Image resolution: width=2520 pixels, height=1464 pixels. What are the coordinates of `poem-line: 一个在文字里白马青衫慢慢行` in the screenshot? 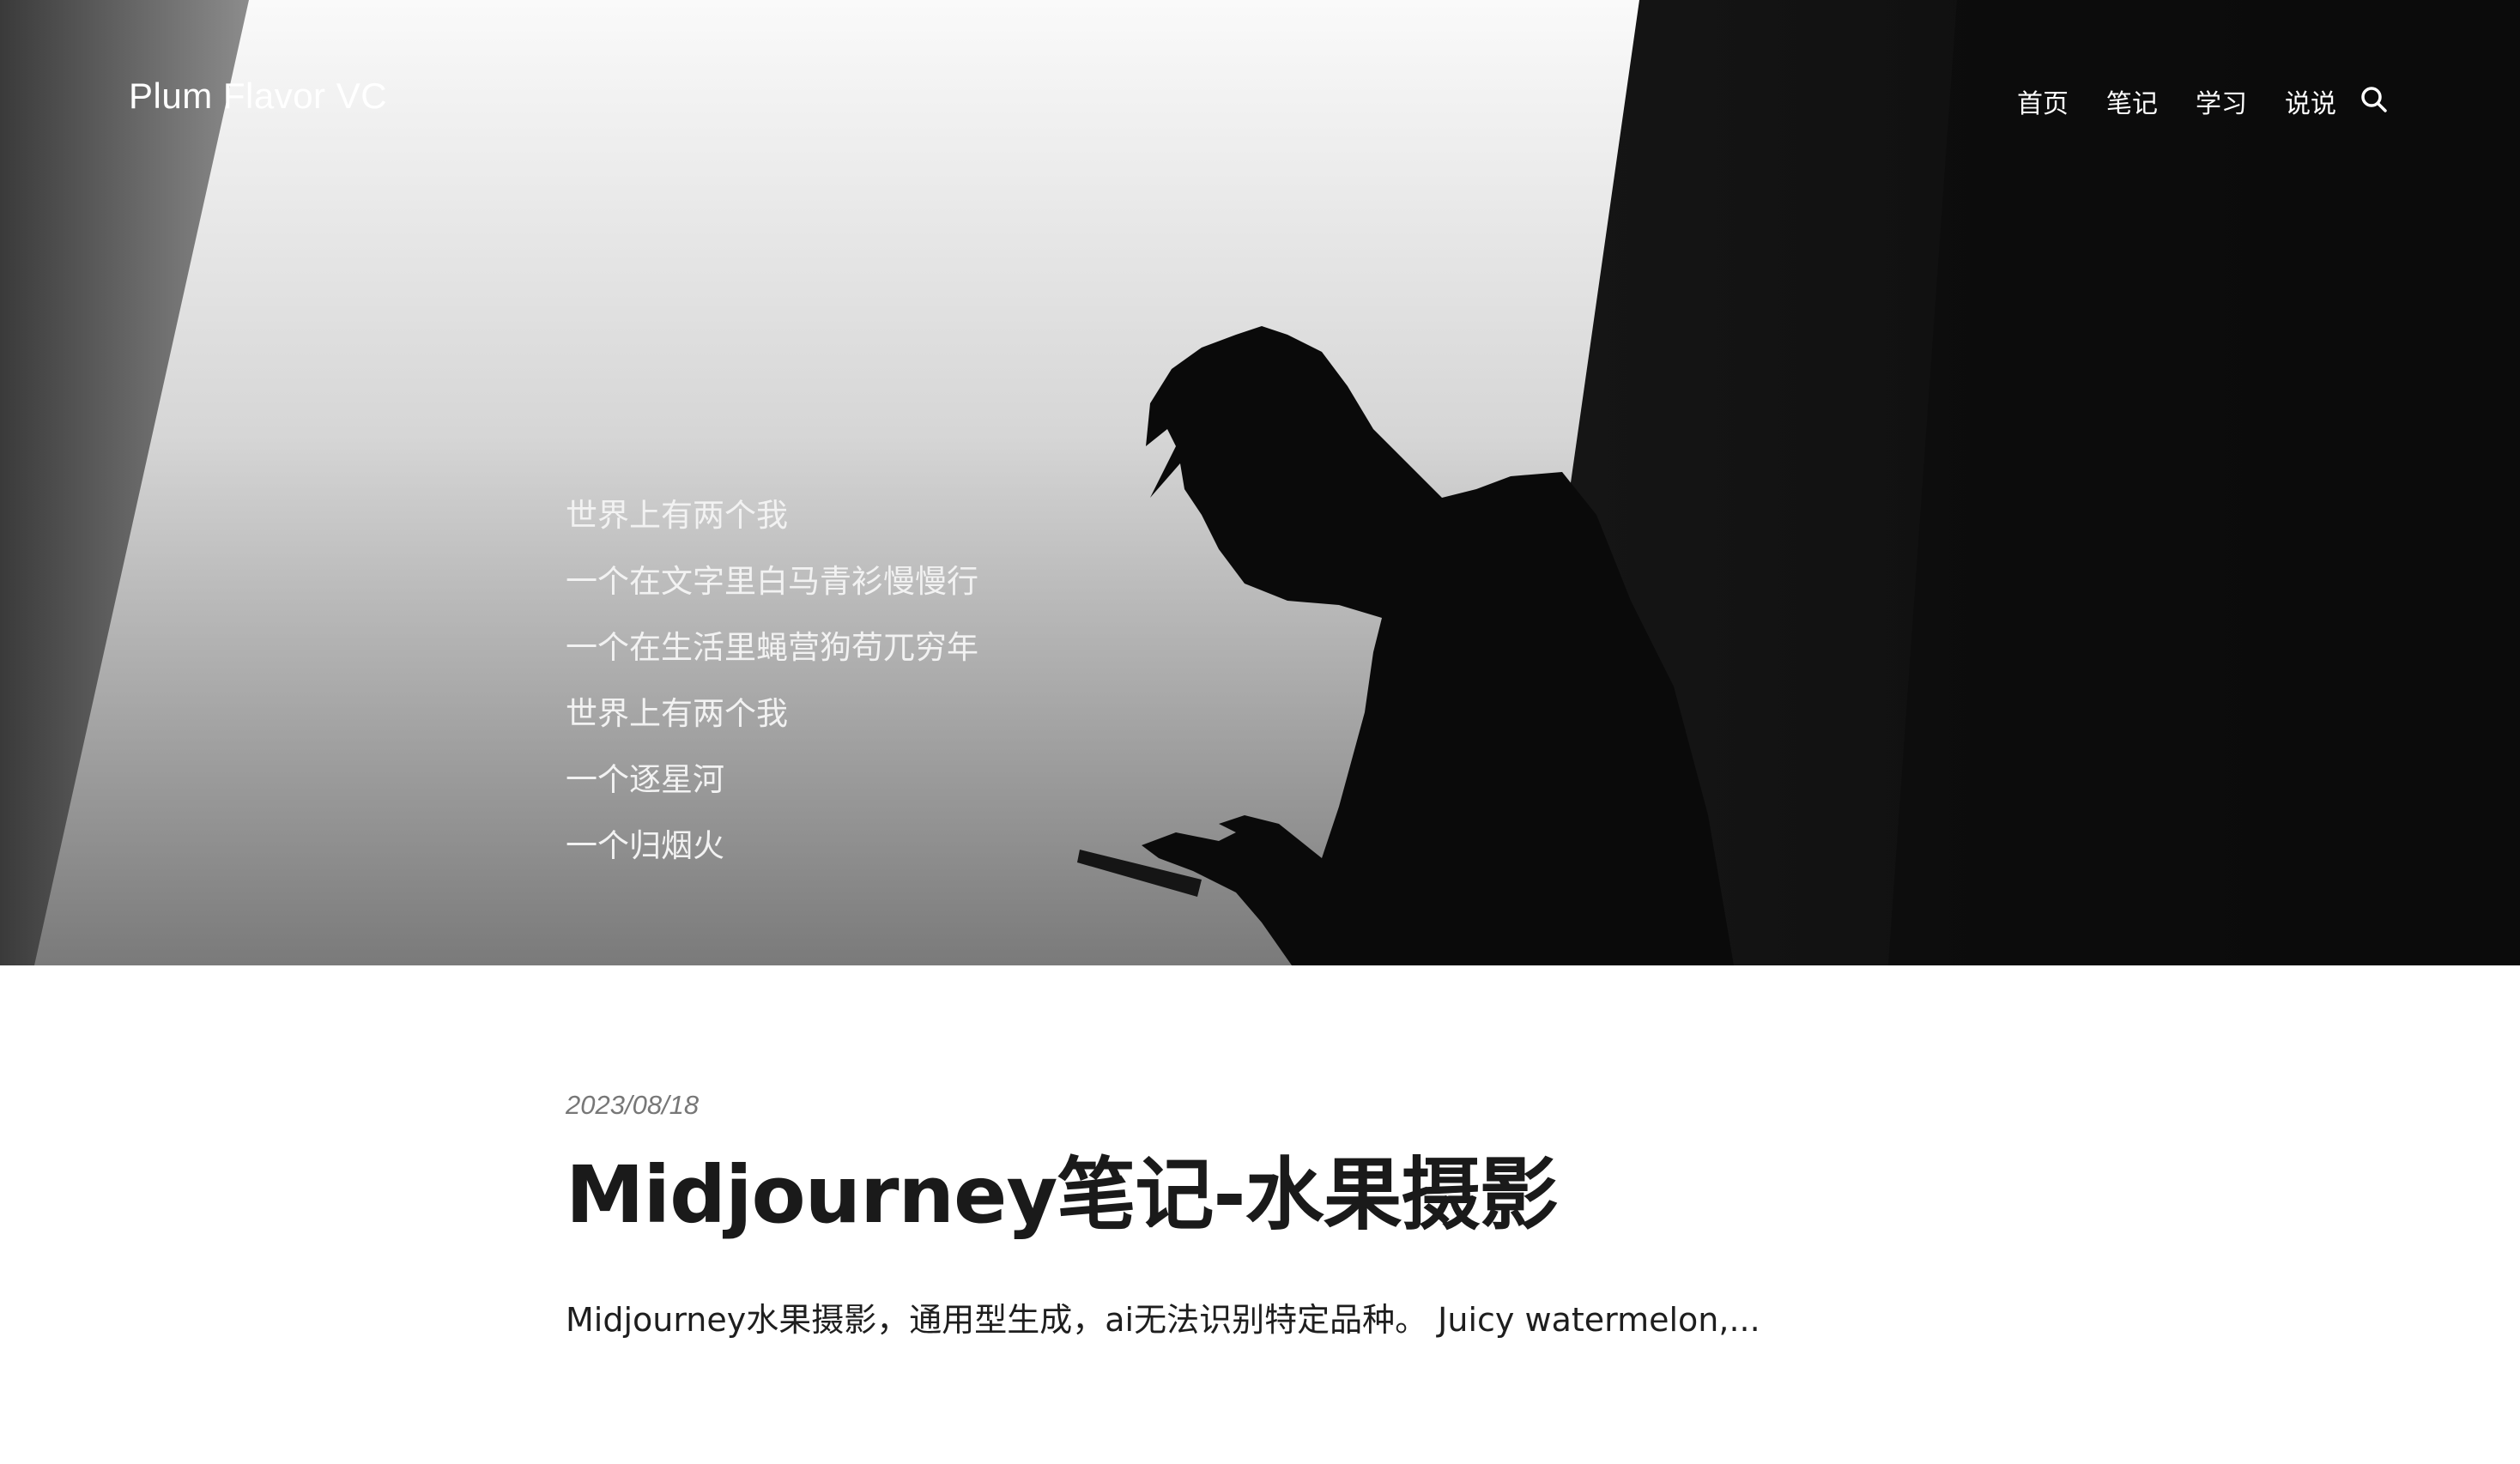 It's located at (772, 581).